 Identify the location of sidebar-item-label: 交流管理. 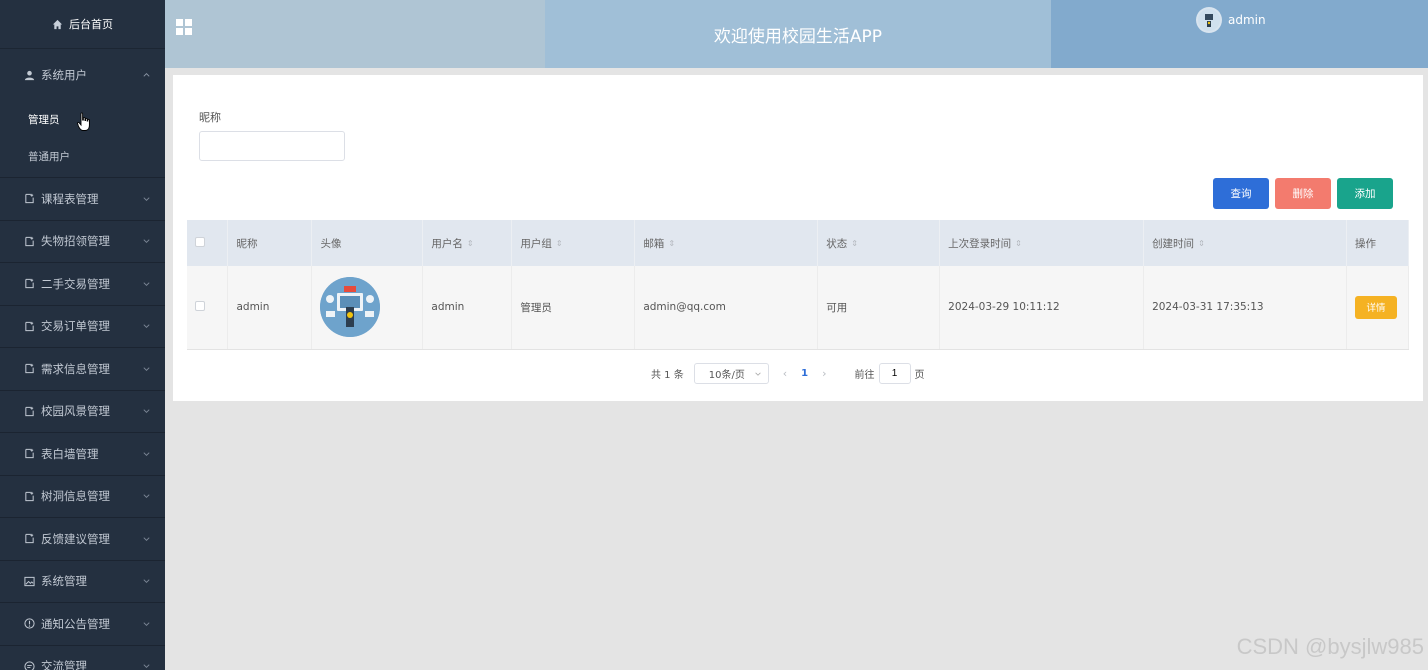
(64, 664).